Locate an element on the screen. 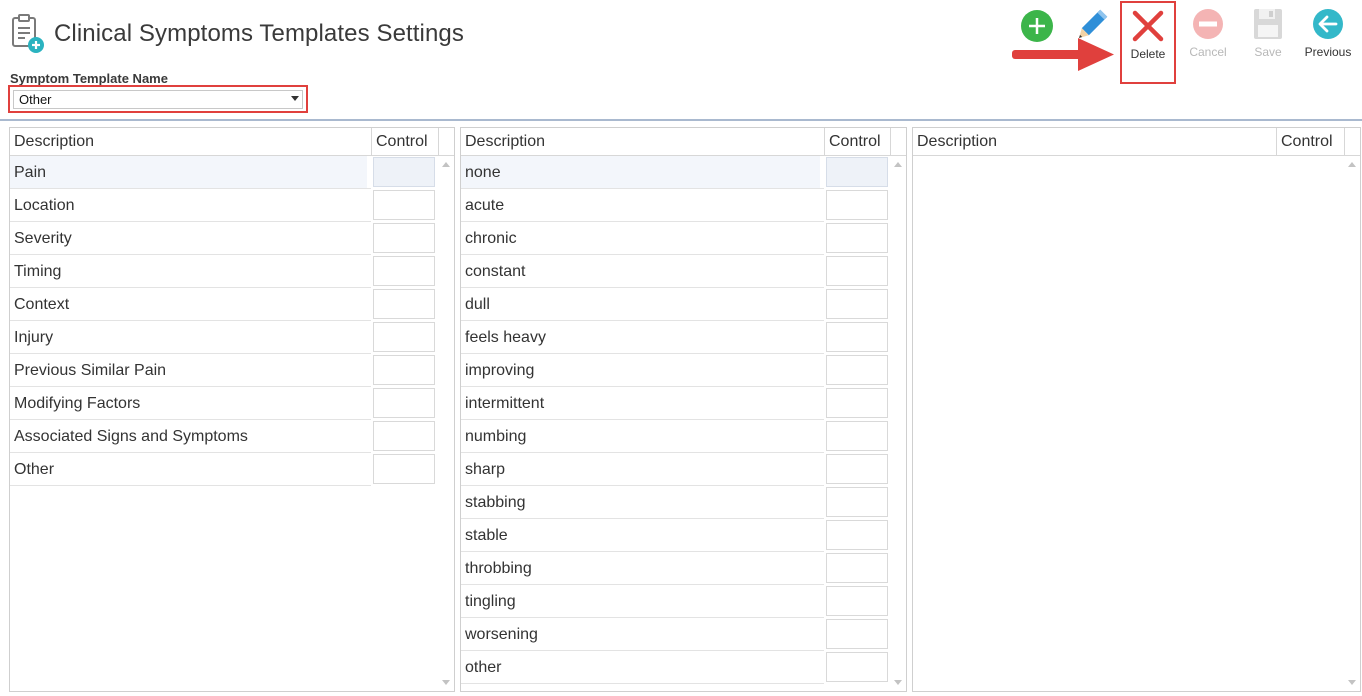 The width and height of the screenshot is (1362, 696). table-row: intermittent is located at coordinates (675, 403).